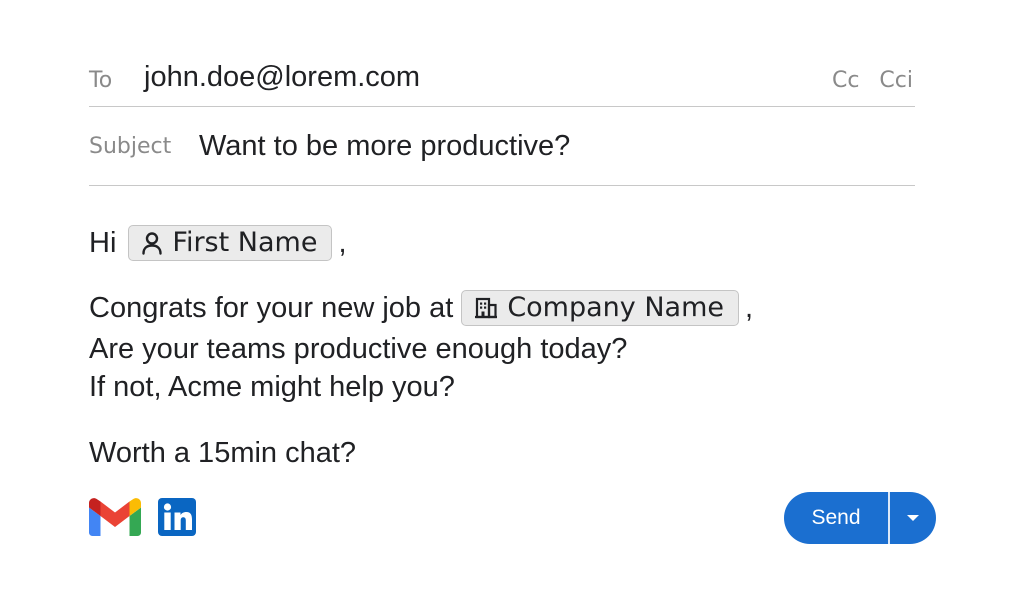 The width and height of the screenshot is (1024, 616). I want to click on first-name-variable-chip: First Name, so click(230, 243).